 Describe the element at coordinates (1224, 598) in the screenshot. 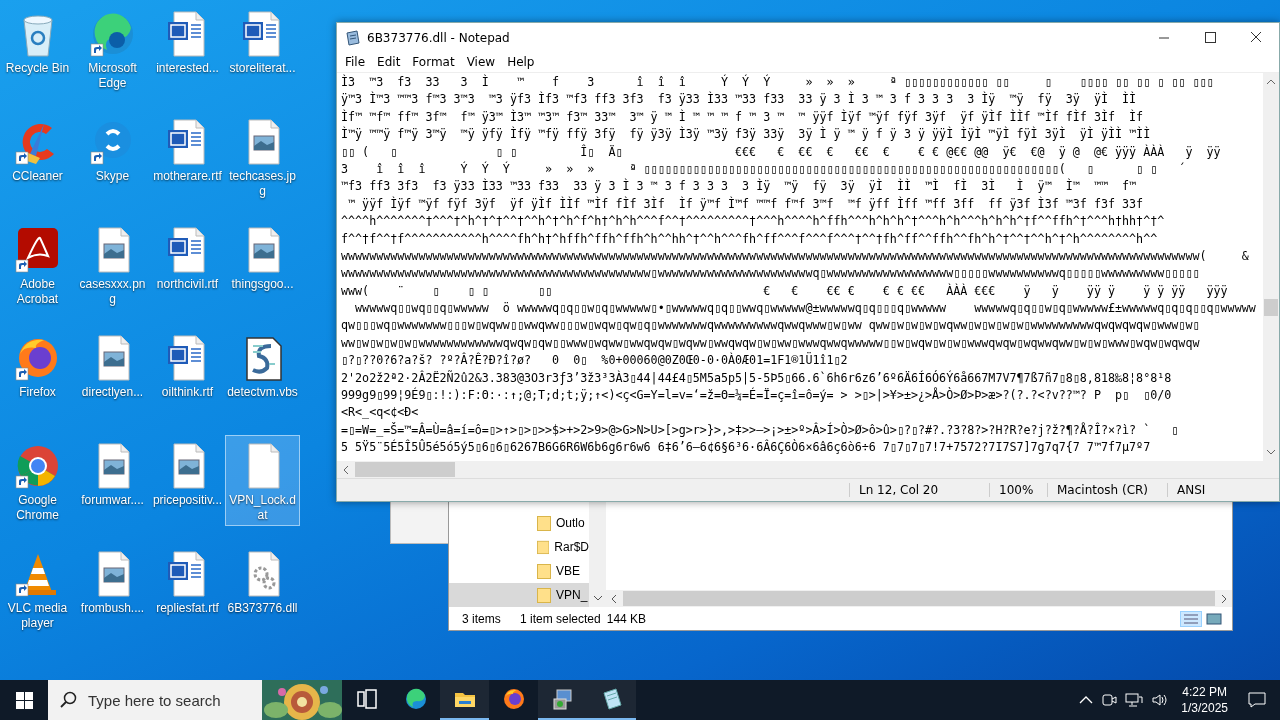

I see `scroll-right-icon` at that location.